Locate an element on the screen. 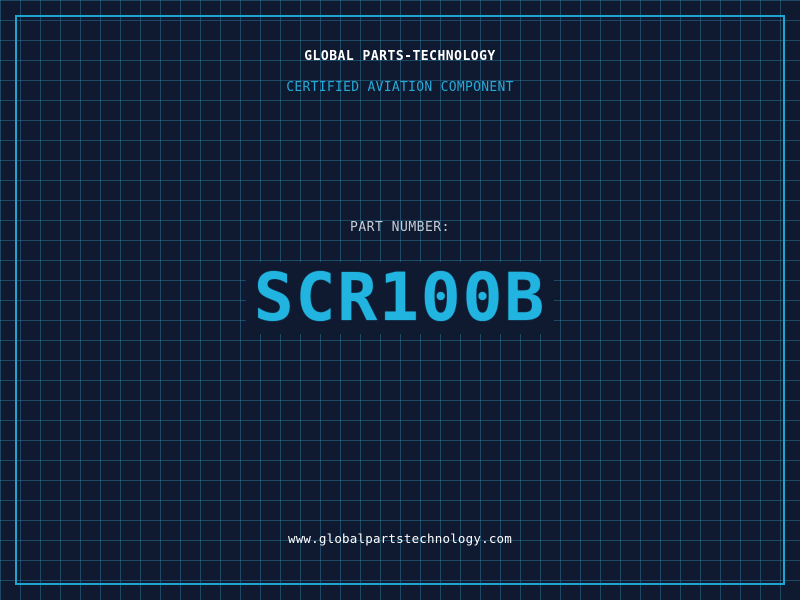 This screenshot has height=600, width=800. part-number-block: SCR100B is located at coordinates (400, 302).